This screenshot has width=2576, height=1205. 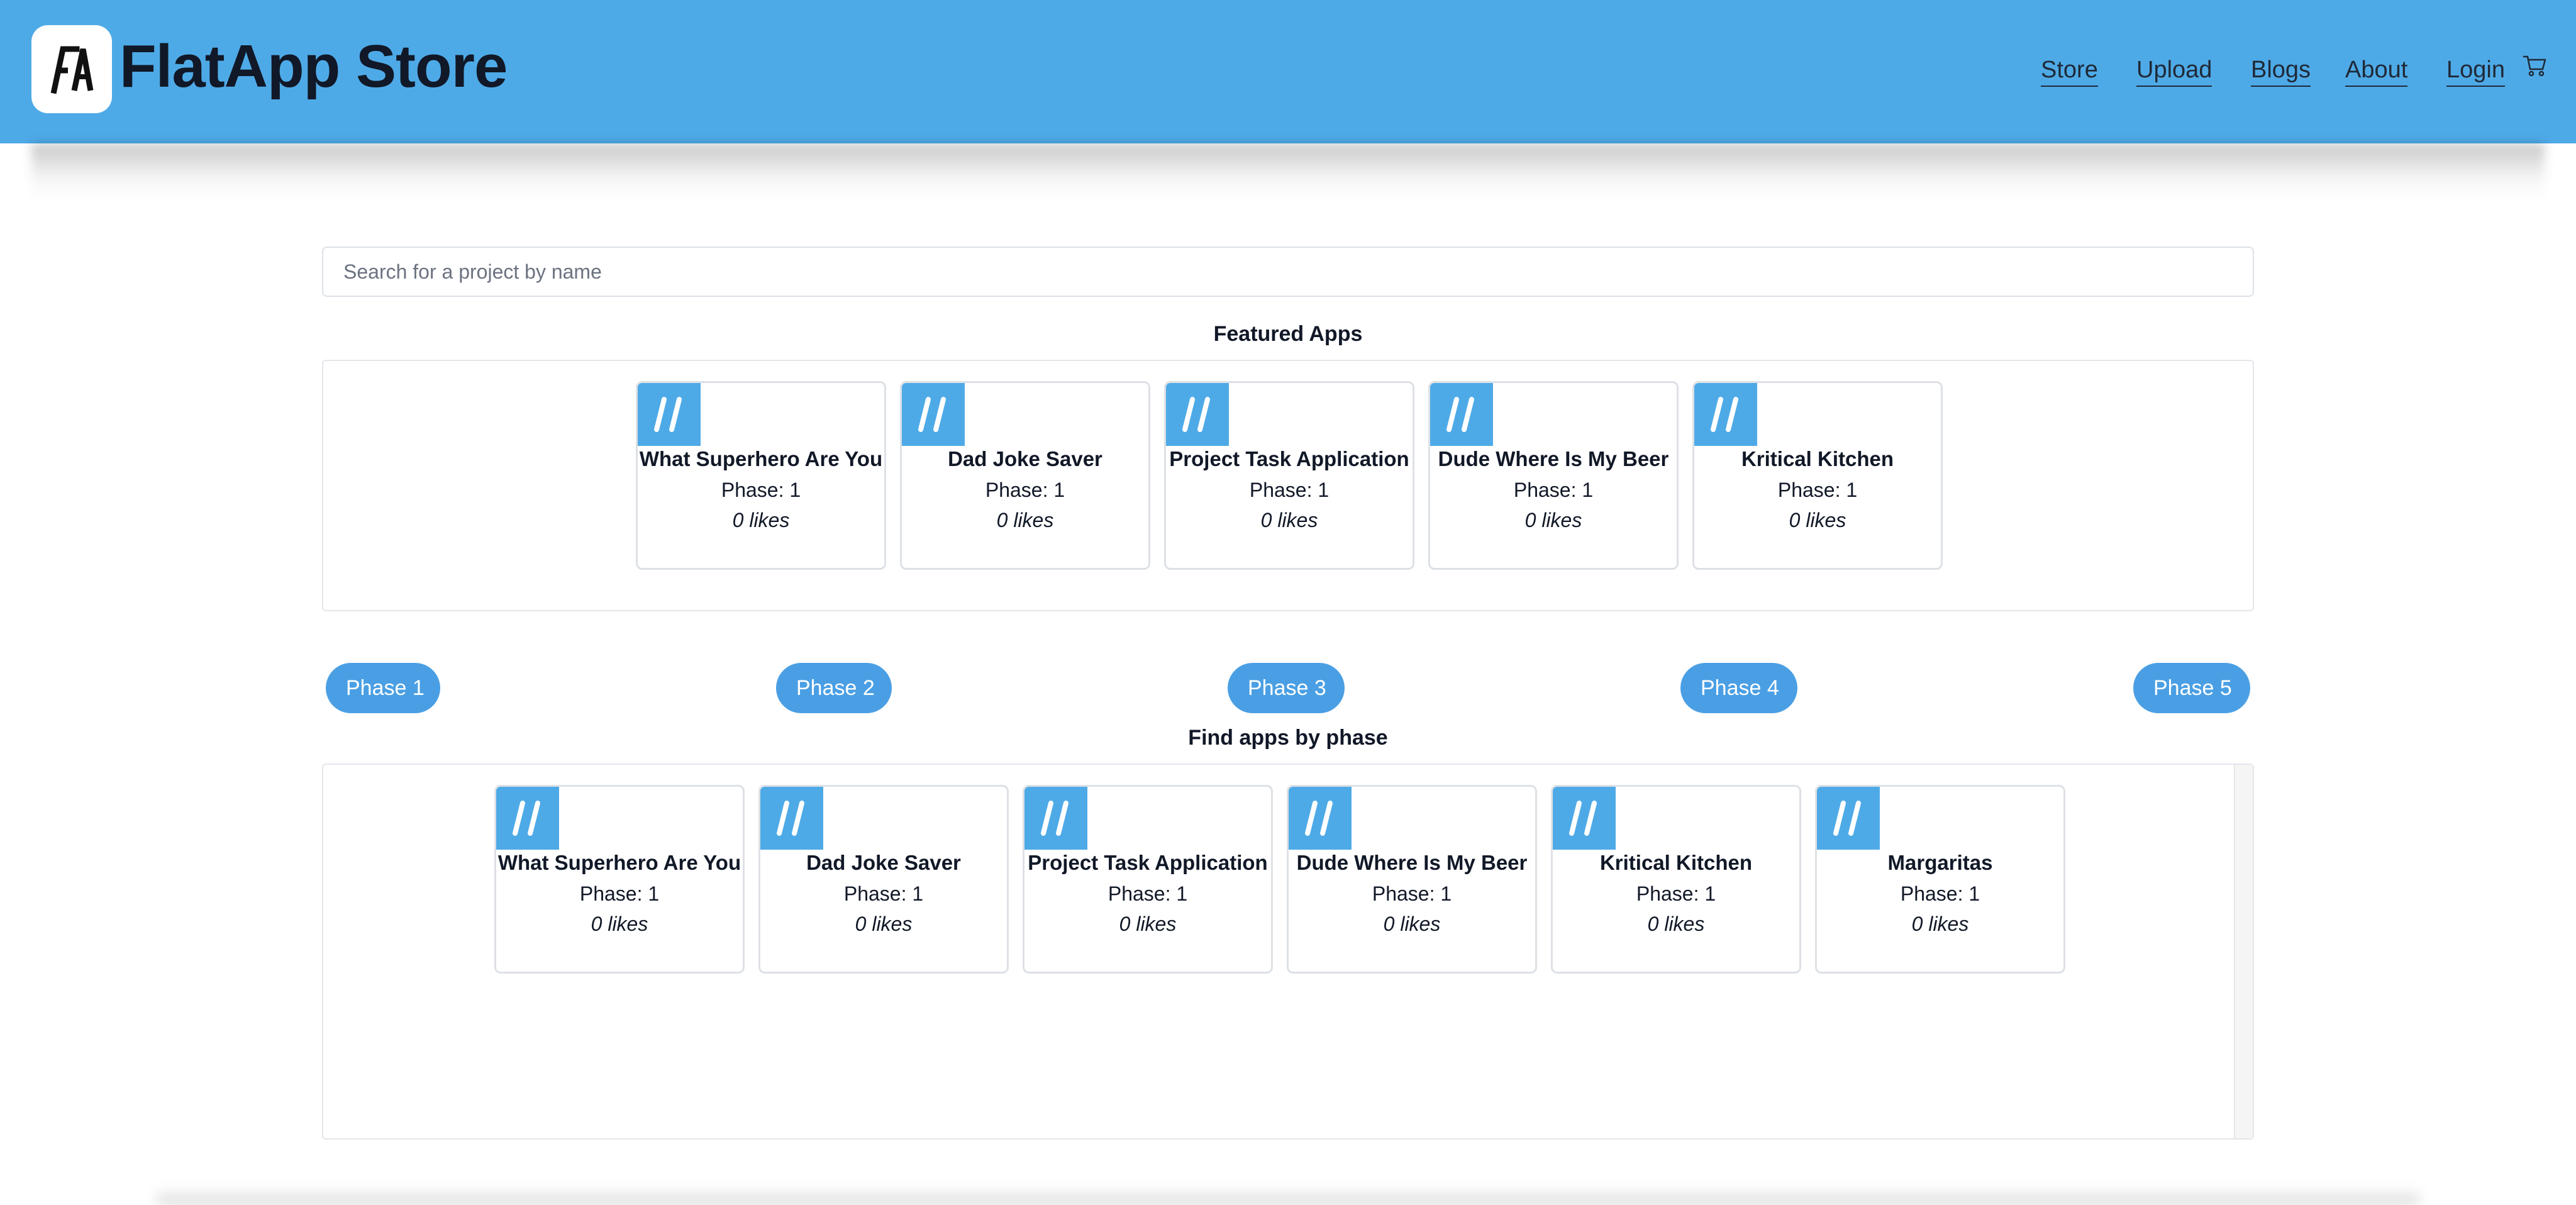 What do you see at coordinates (2534, 65) in the screenshot?
I see `cart-icon` at bounding box center [2534, 65].